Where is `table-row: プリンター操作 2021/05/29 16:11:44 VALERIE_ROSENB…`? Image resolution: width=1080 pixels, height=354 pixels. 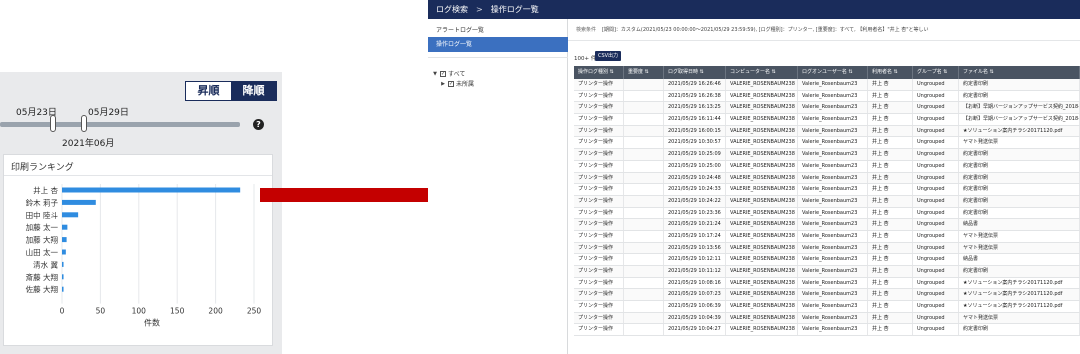 table-row: プリンター操作 2021/05/29 16:11:44 VALERIE_ROSENB… is located at coordinates (827, 120).